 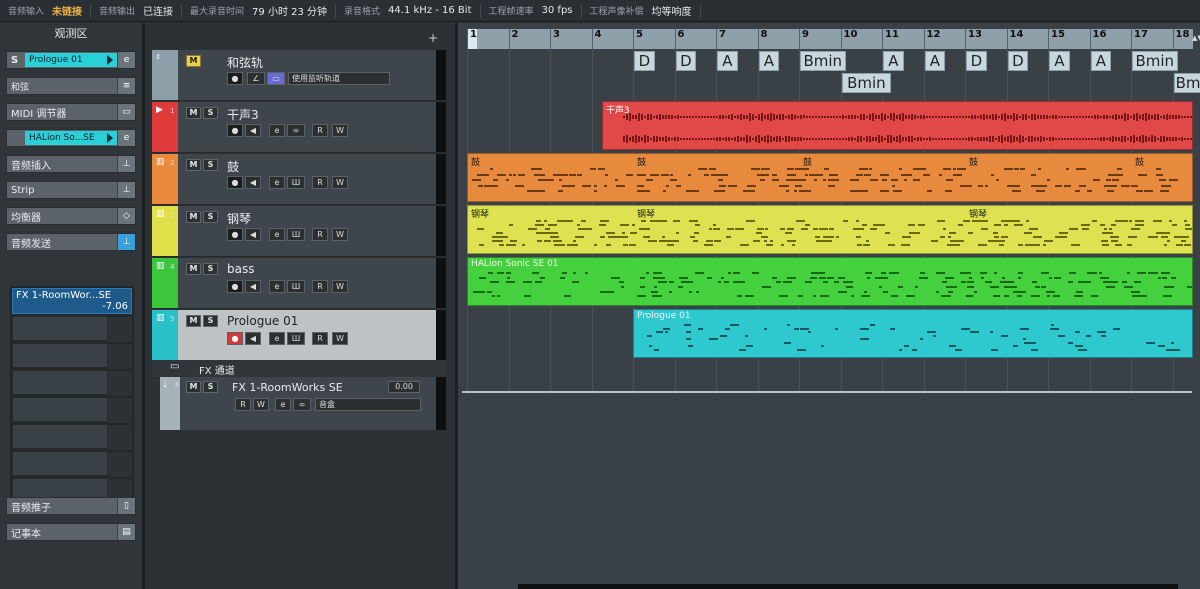 What do you see at coordinates (72, 301) in the screenshot?
I see `send-slot-1: FX 1-RoomWor...SE -7.06` at bounding box center [72, 301].